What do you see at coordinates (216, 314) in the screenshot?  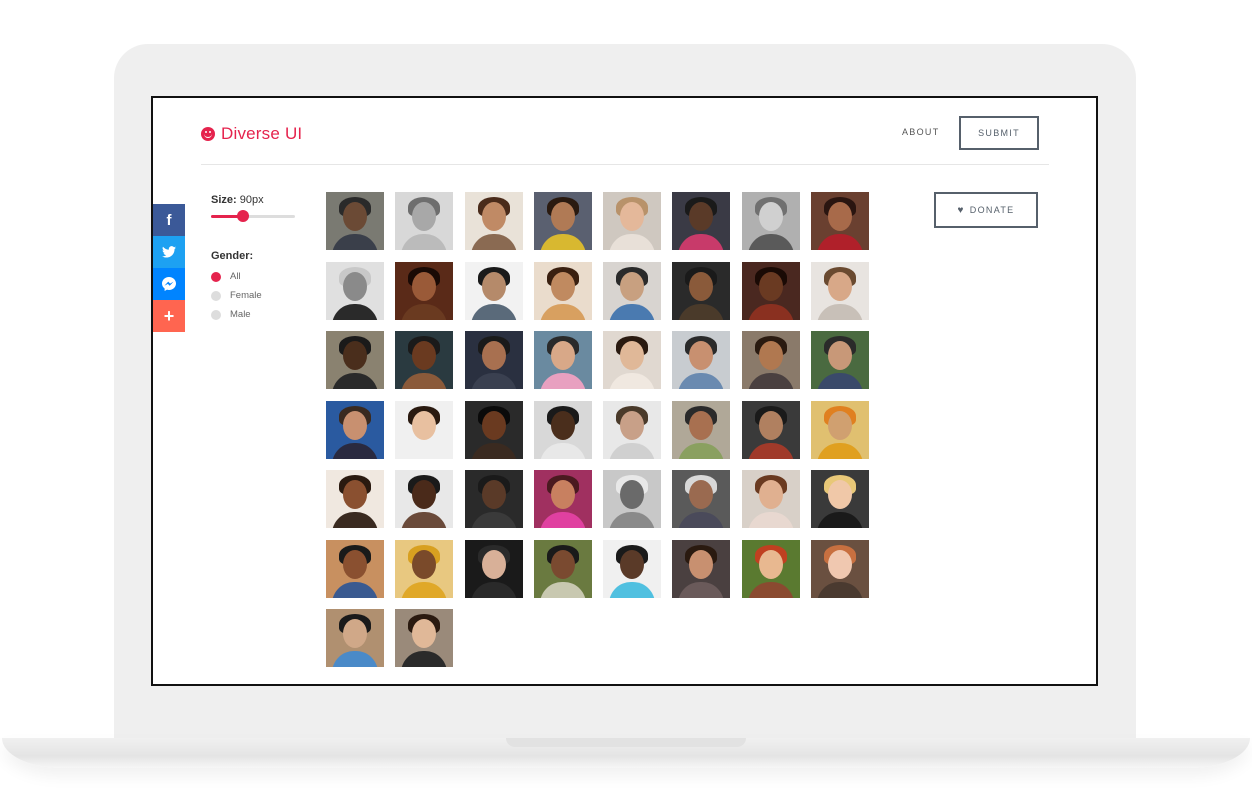 I see `radio-unselected-icon` at bounding box center [216, 314].